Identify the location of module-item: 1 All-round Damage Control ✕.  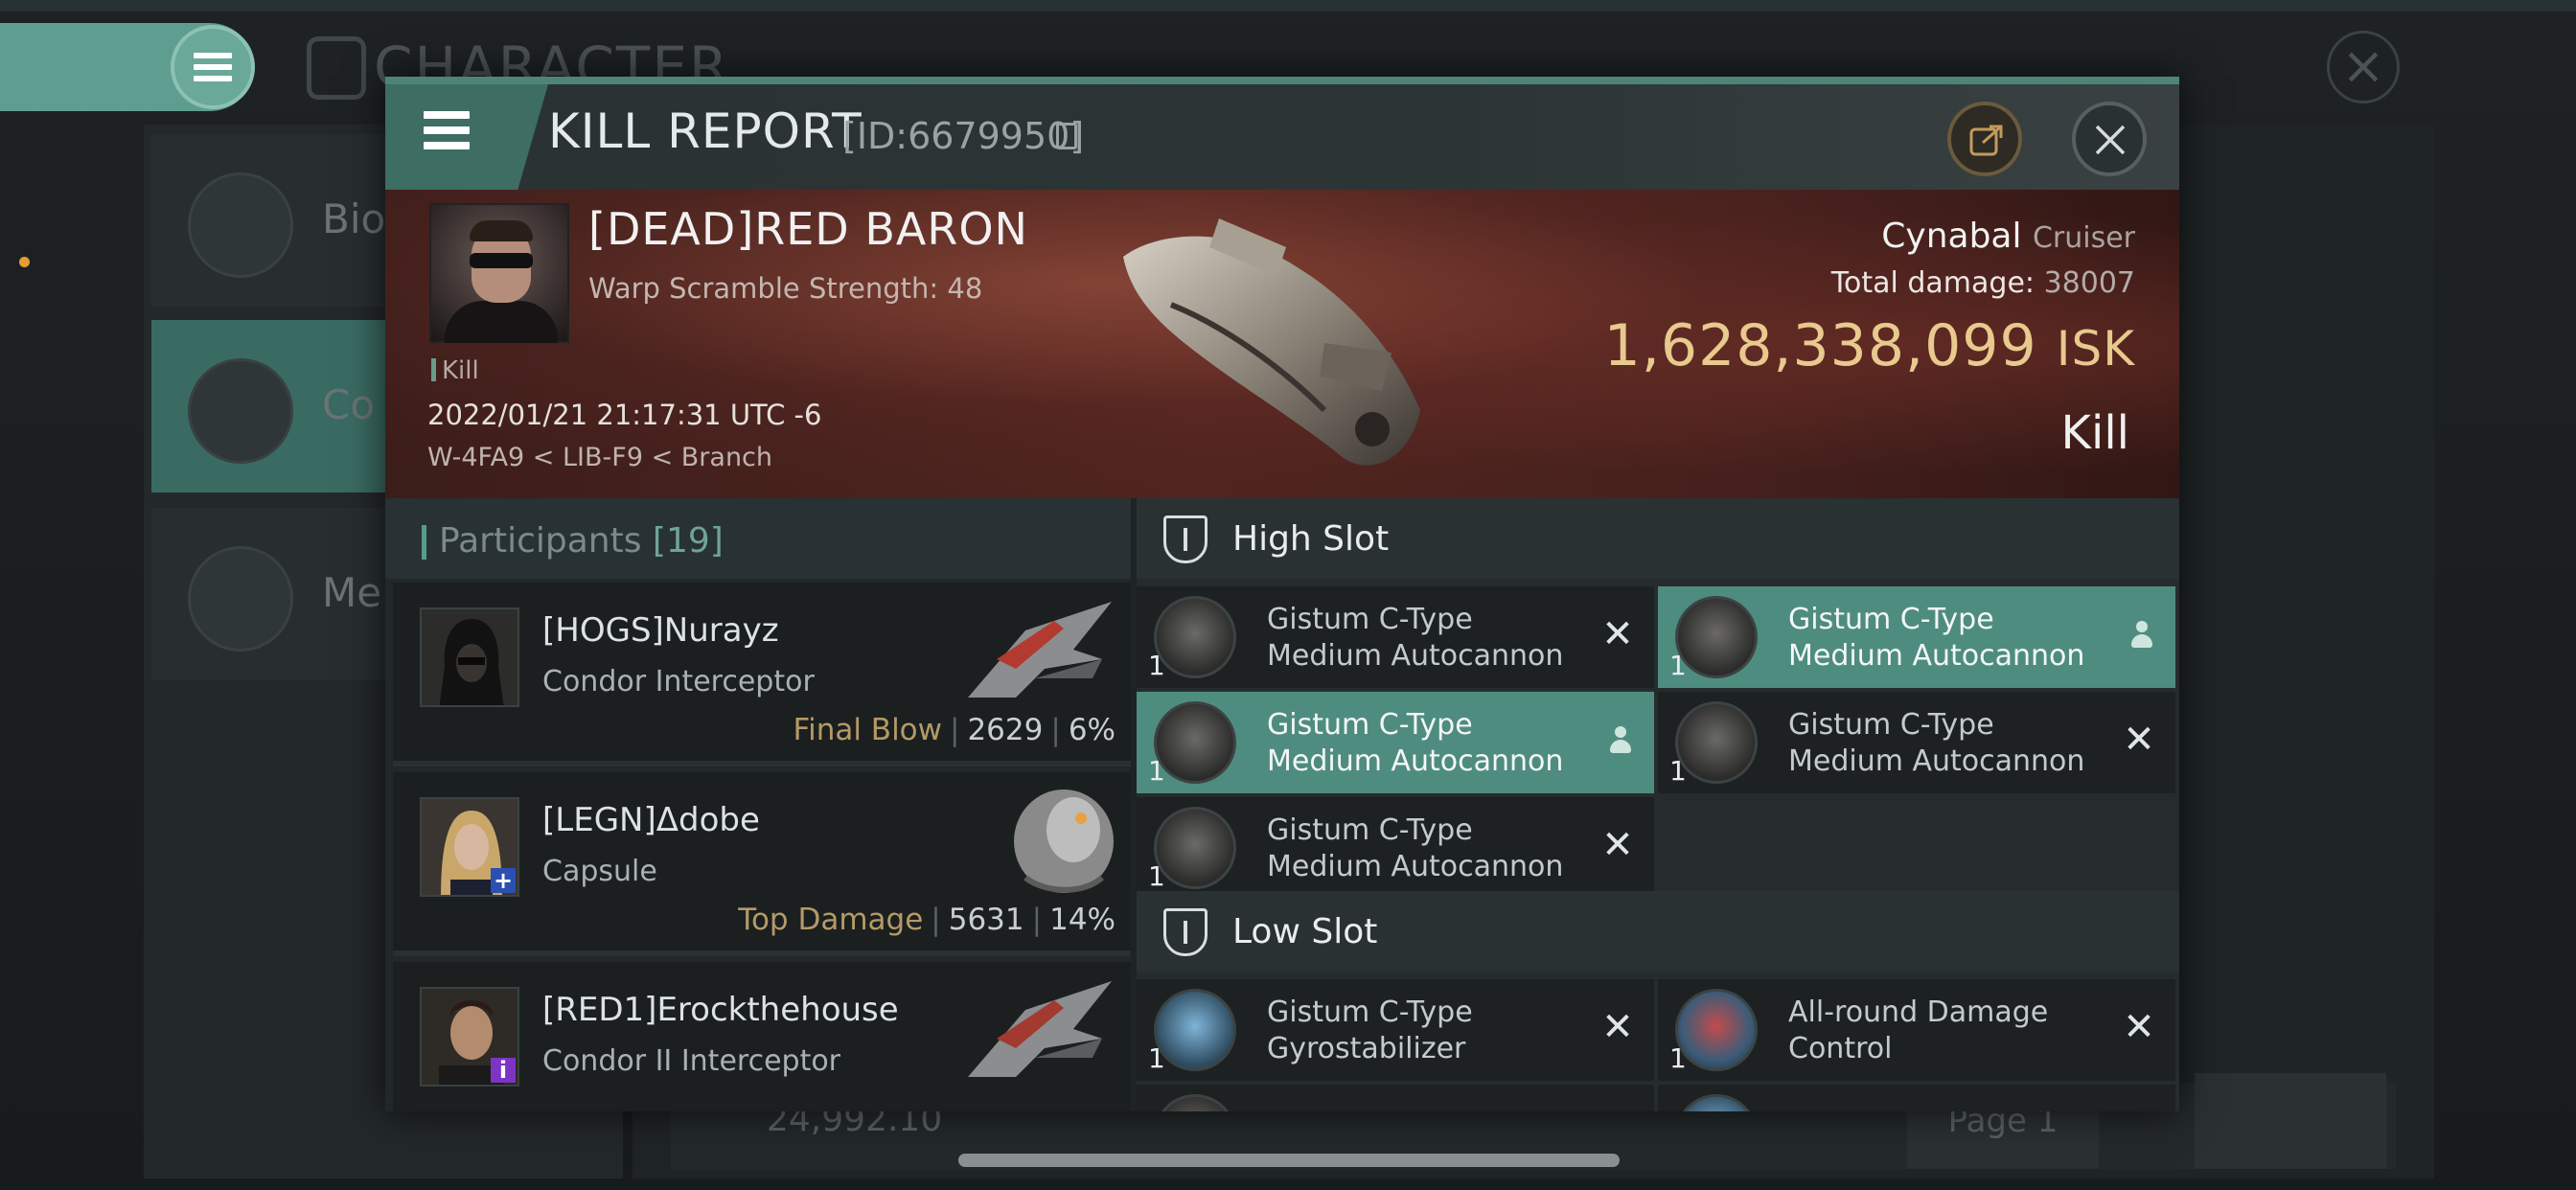
(1916, 1030).